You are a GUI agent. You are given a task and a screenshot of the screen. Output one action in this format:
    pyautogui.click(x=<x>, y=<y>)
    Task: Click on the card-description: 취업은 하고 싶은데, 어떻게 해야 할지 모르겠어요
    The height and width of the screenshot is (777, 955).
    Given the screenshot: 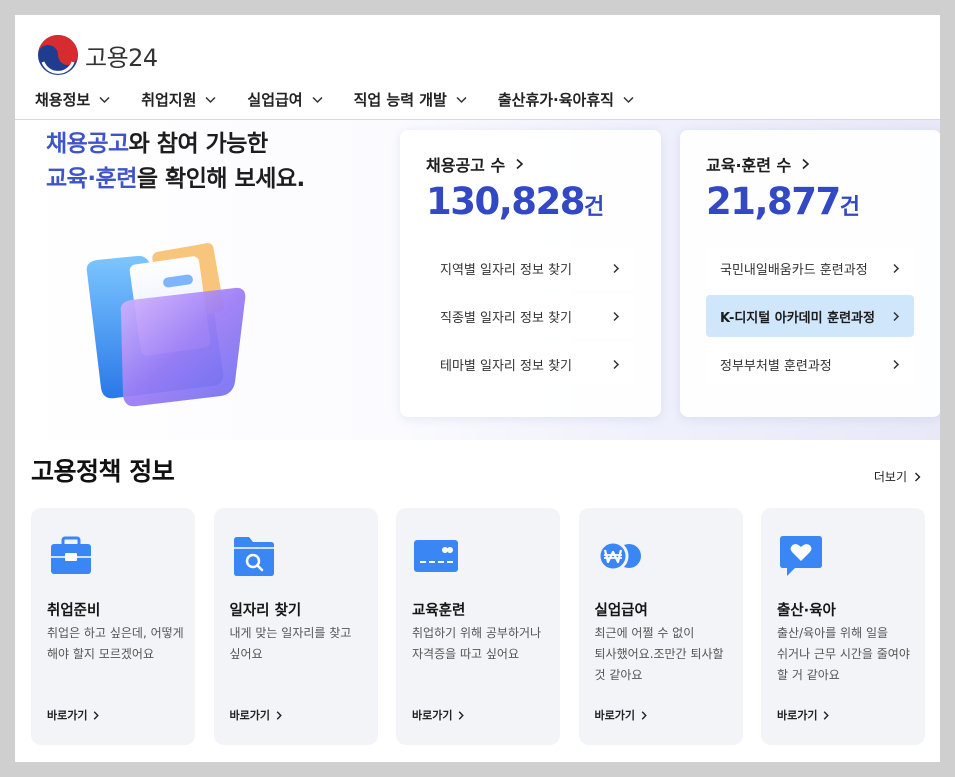 What is the action you would take?
    pyautogui.click(x=115, y=643)
    